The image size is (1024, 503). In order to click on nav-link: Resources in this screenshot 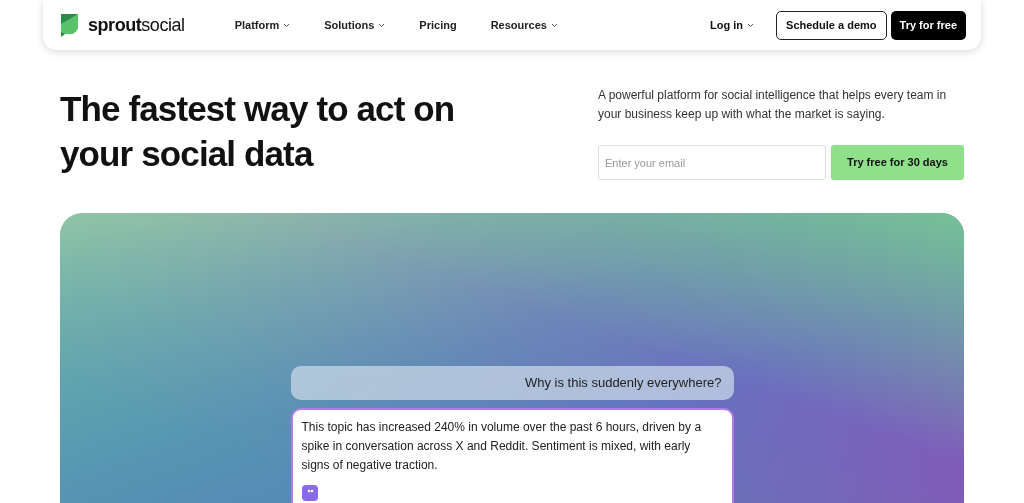, I will do `click(524, 25)`.